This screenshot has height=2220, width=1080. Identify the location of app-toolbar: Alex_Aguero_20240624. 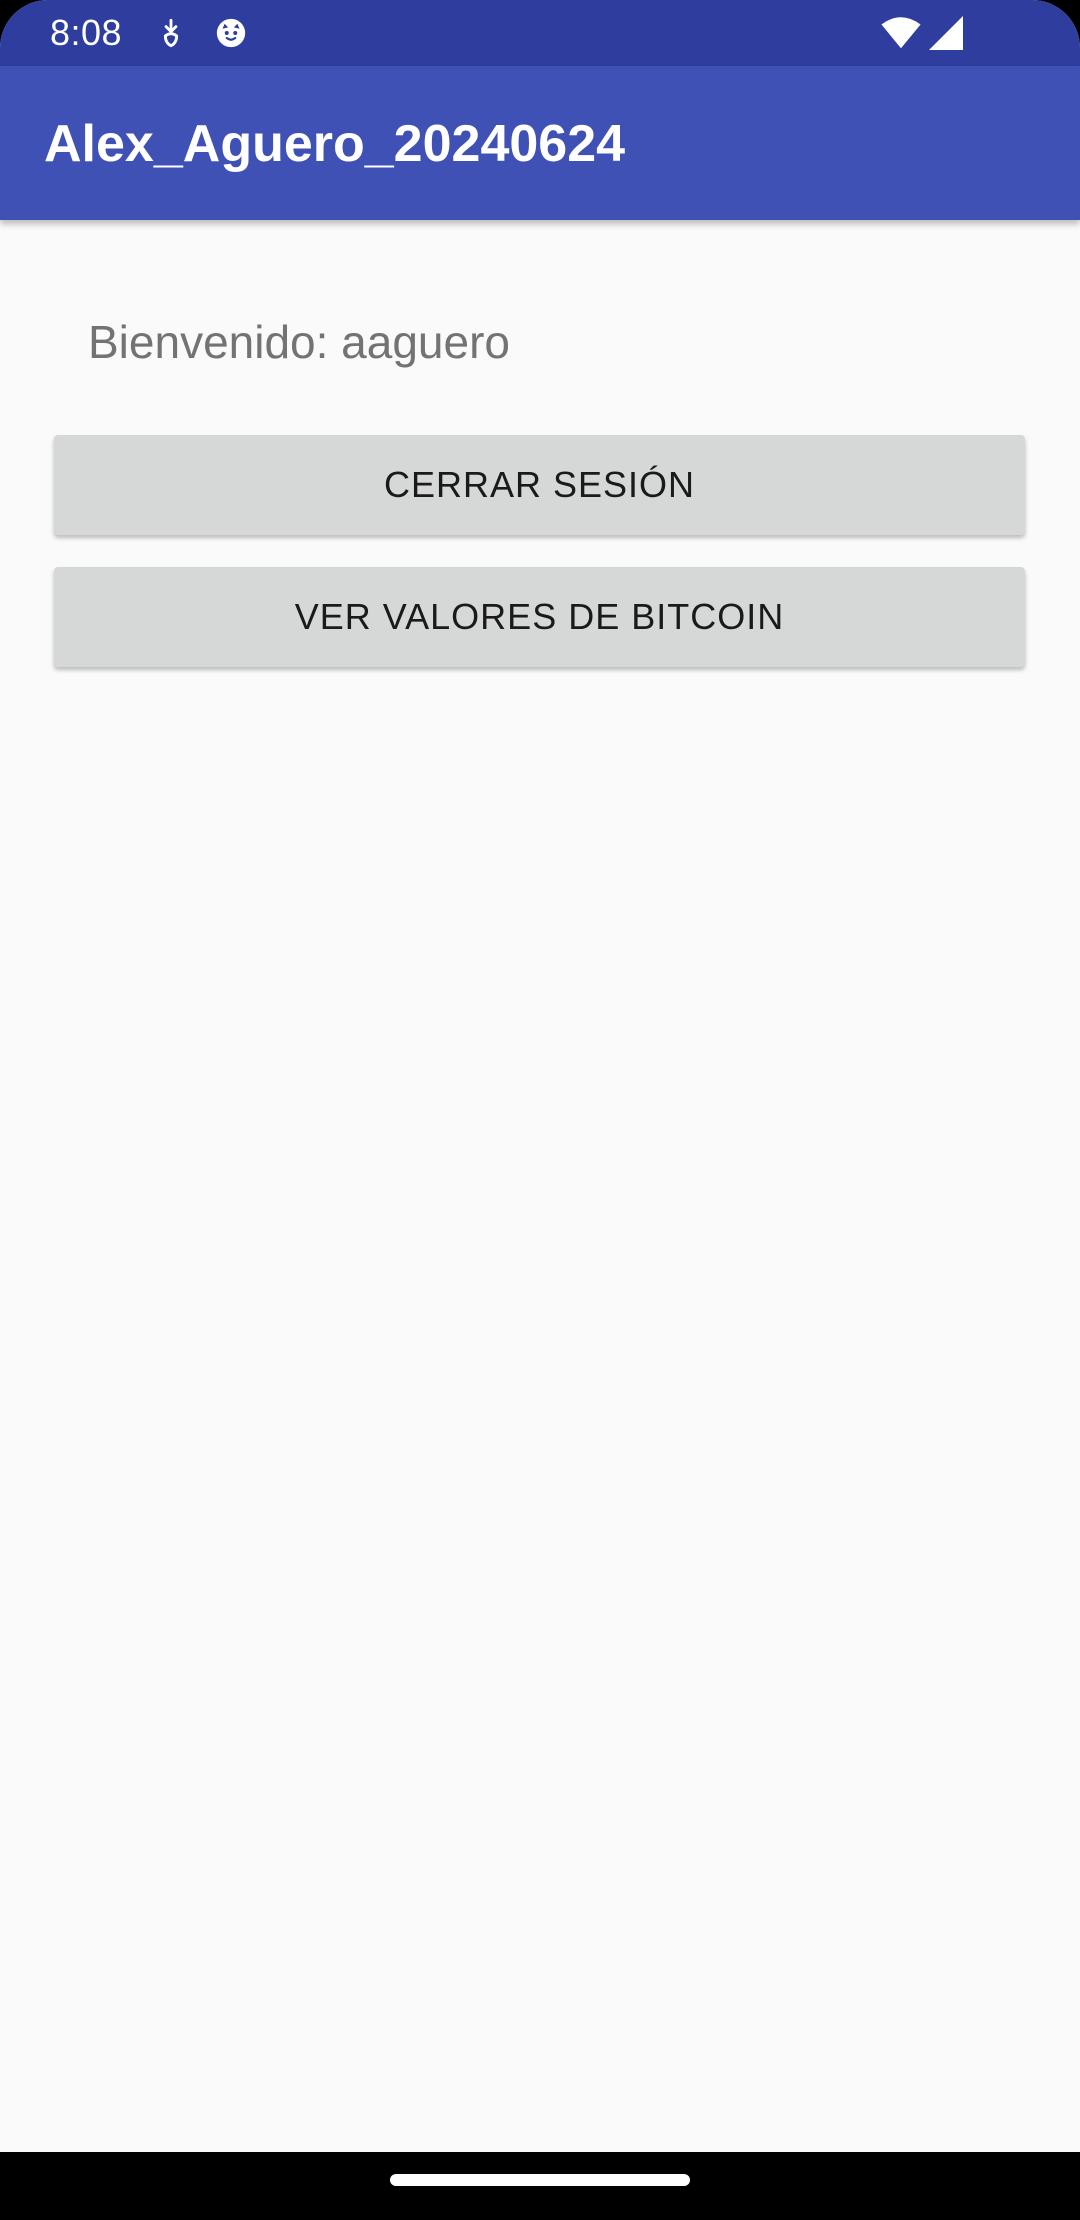
(540, 143).